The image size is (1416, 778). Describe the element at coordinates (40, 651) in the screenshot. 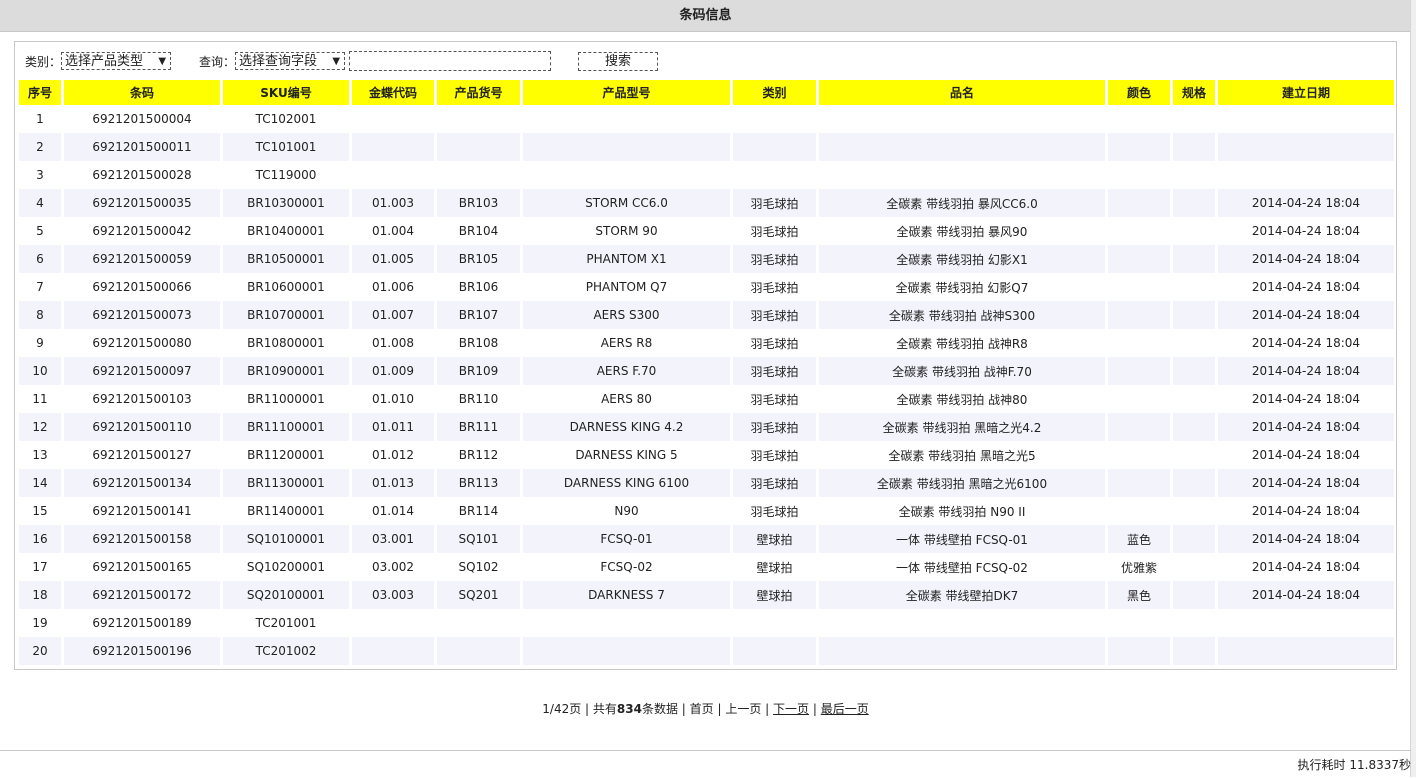

I see `table-cell: 20` at that location.